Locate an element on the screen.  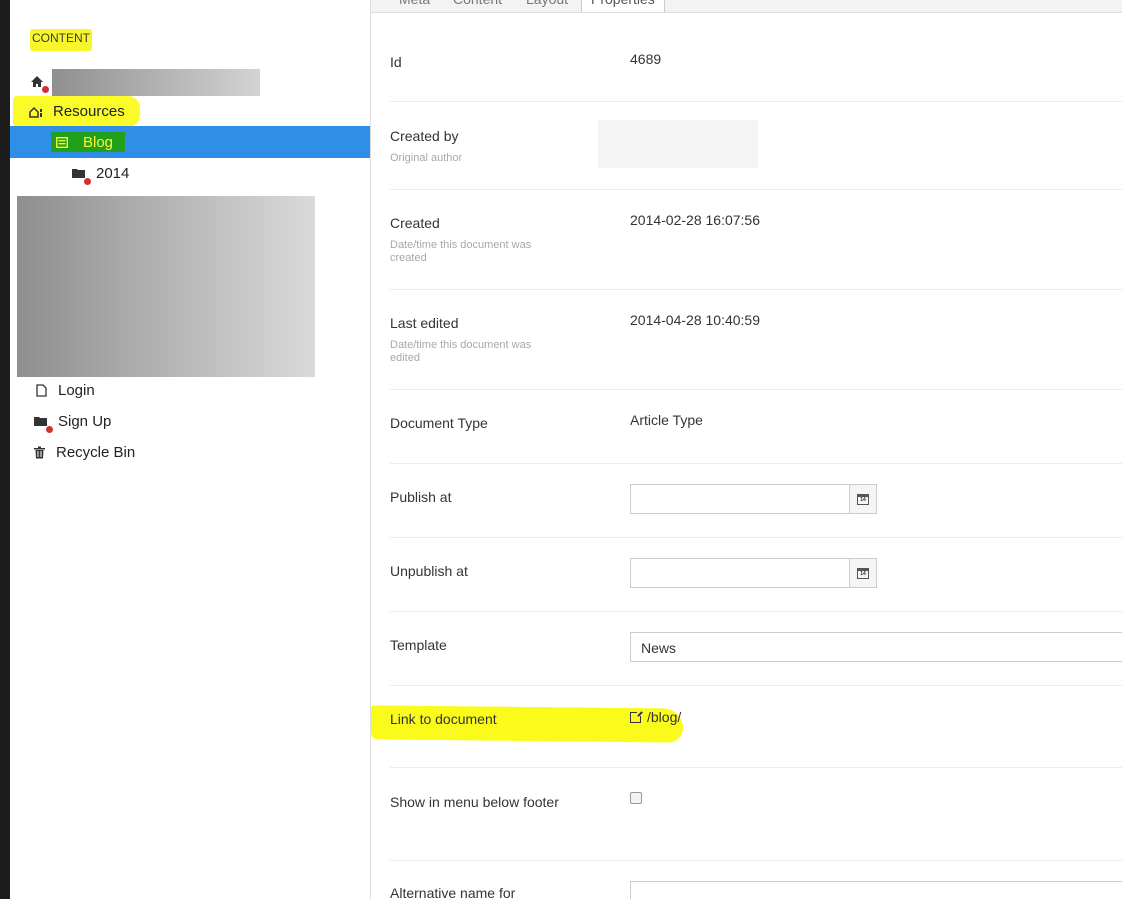
property-label: Created is located at coordinates (415, 223).